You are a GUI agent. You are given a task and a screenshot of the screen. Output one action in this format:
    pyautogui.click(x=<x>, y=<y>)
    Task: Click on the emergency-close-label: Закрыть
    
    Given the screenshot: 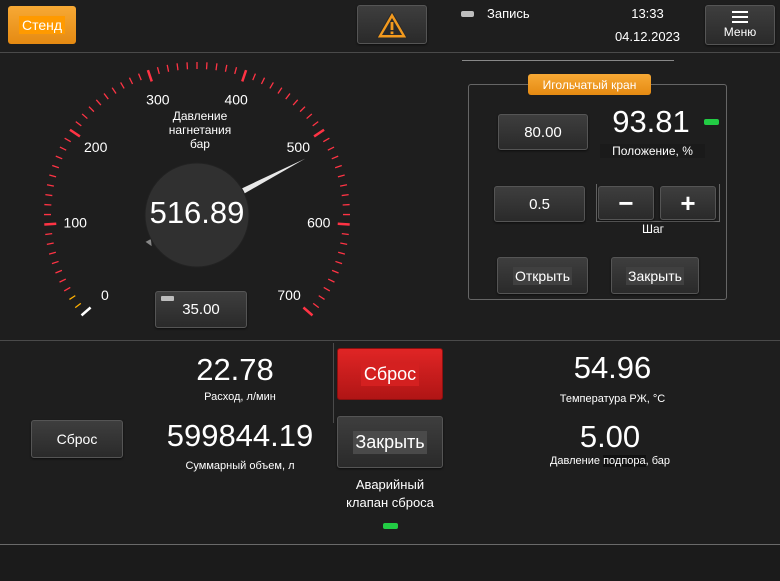 What is the action you would take?
    pyautogui.click(x=390, y=442)
    